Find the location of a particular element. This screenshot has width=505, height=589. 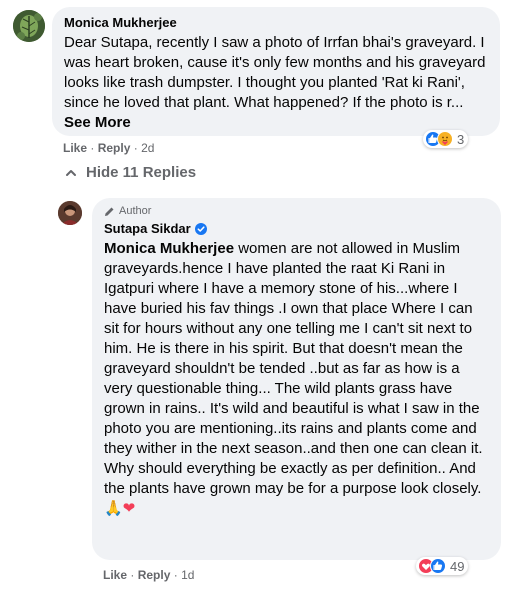

comment-reactions: 3 is located at coordinates (446, 139).